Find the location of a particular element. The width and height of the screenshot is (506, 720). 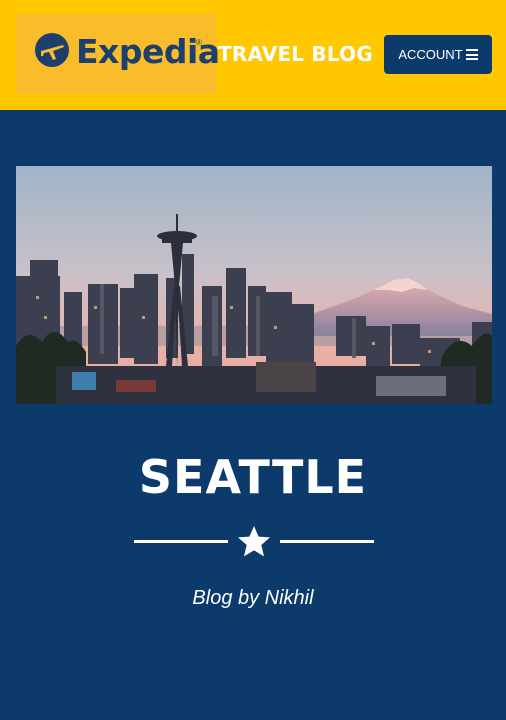

expedia-logo: Expedia ® is located at coordinates (118, 54).